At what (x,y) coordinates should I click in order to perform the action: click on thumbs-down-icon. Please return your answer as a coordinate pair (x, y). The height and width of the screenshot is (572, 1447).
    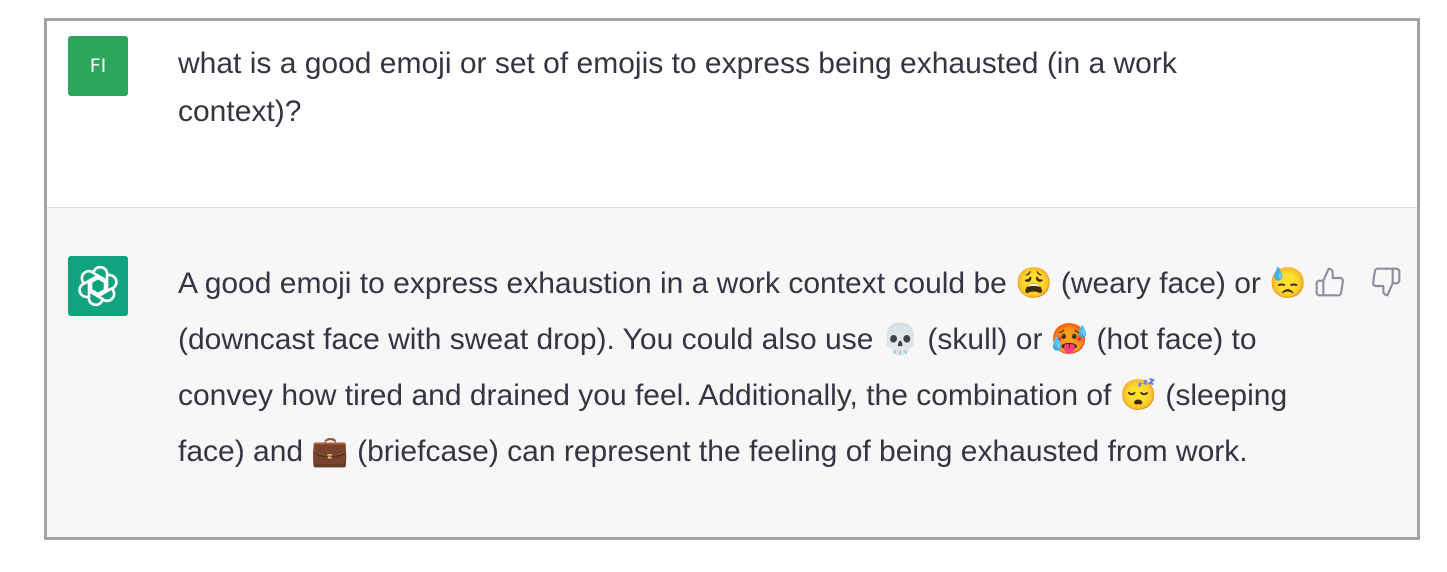
    Looking at the image, I should click on (1386, 282).